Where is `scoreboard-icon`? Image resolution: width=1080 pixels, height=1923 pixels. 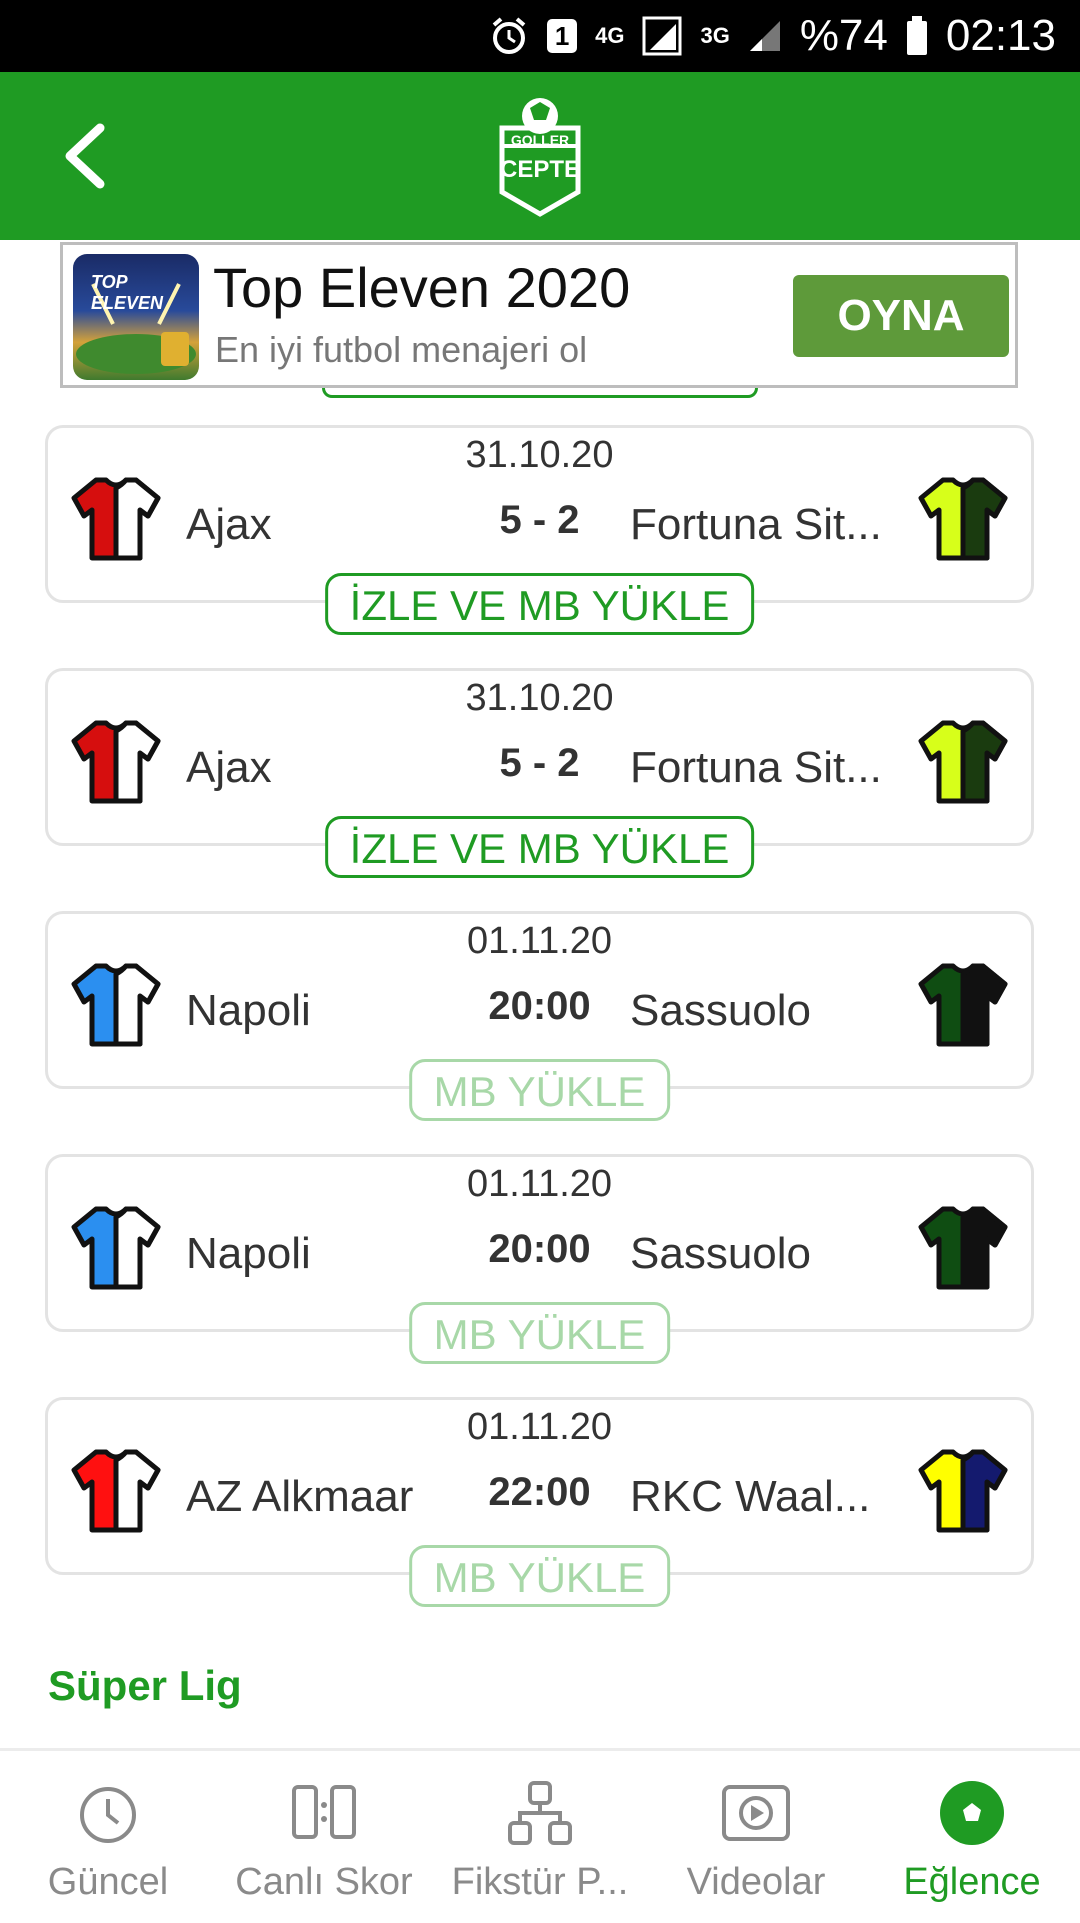
scoreboard-icon is located at coordinates (324, 1812).